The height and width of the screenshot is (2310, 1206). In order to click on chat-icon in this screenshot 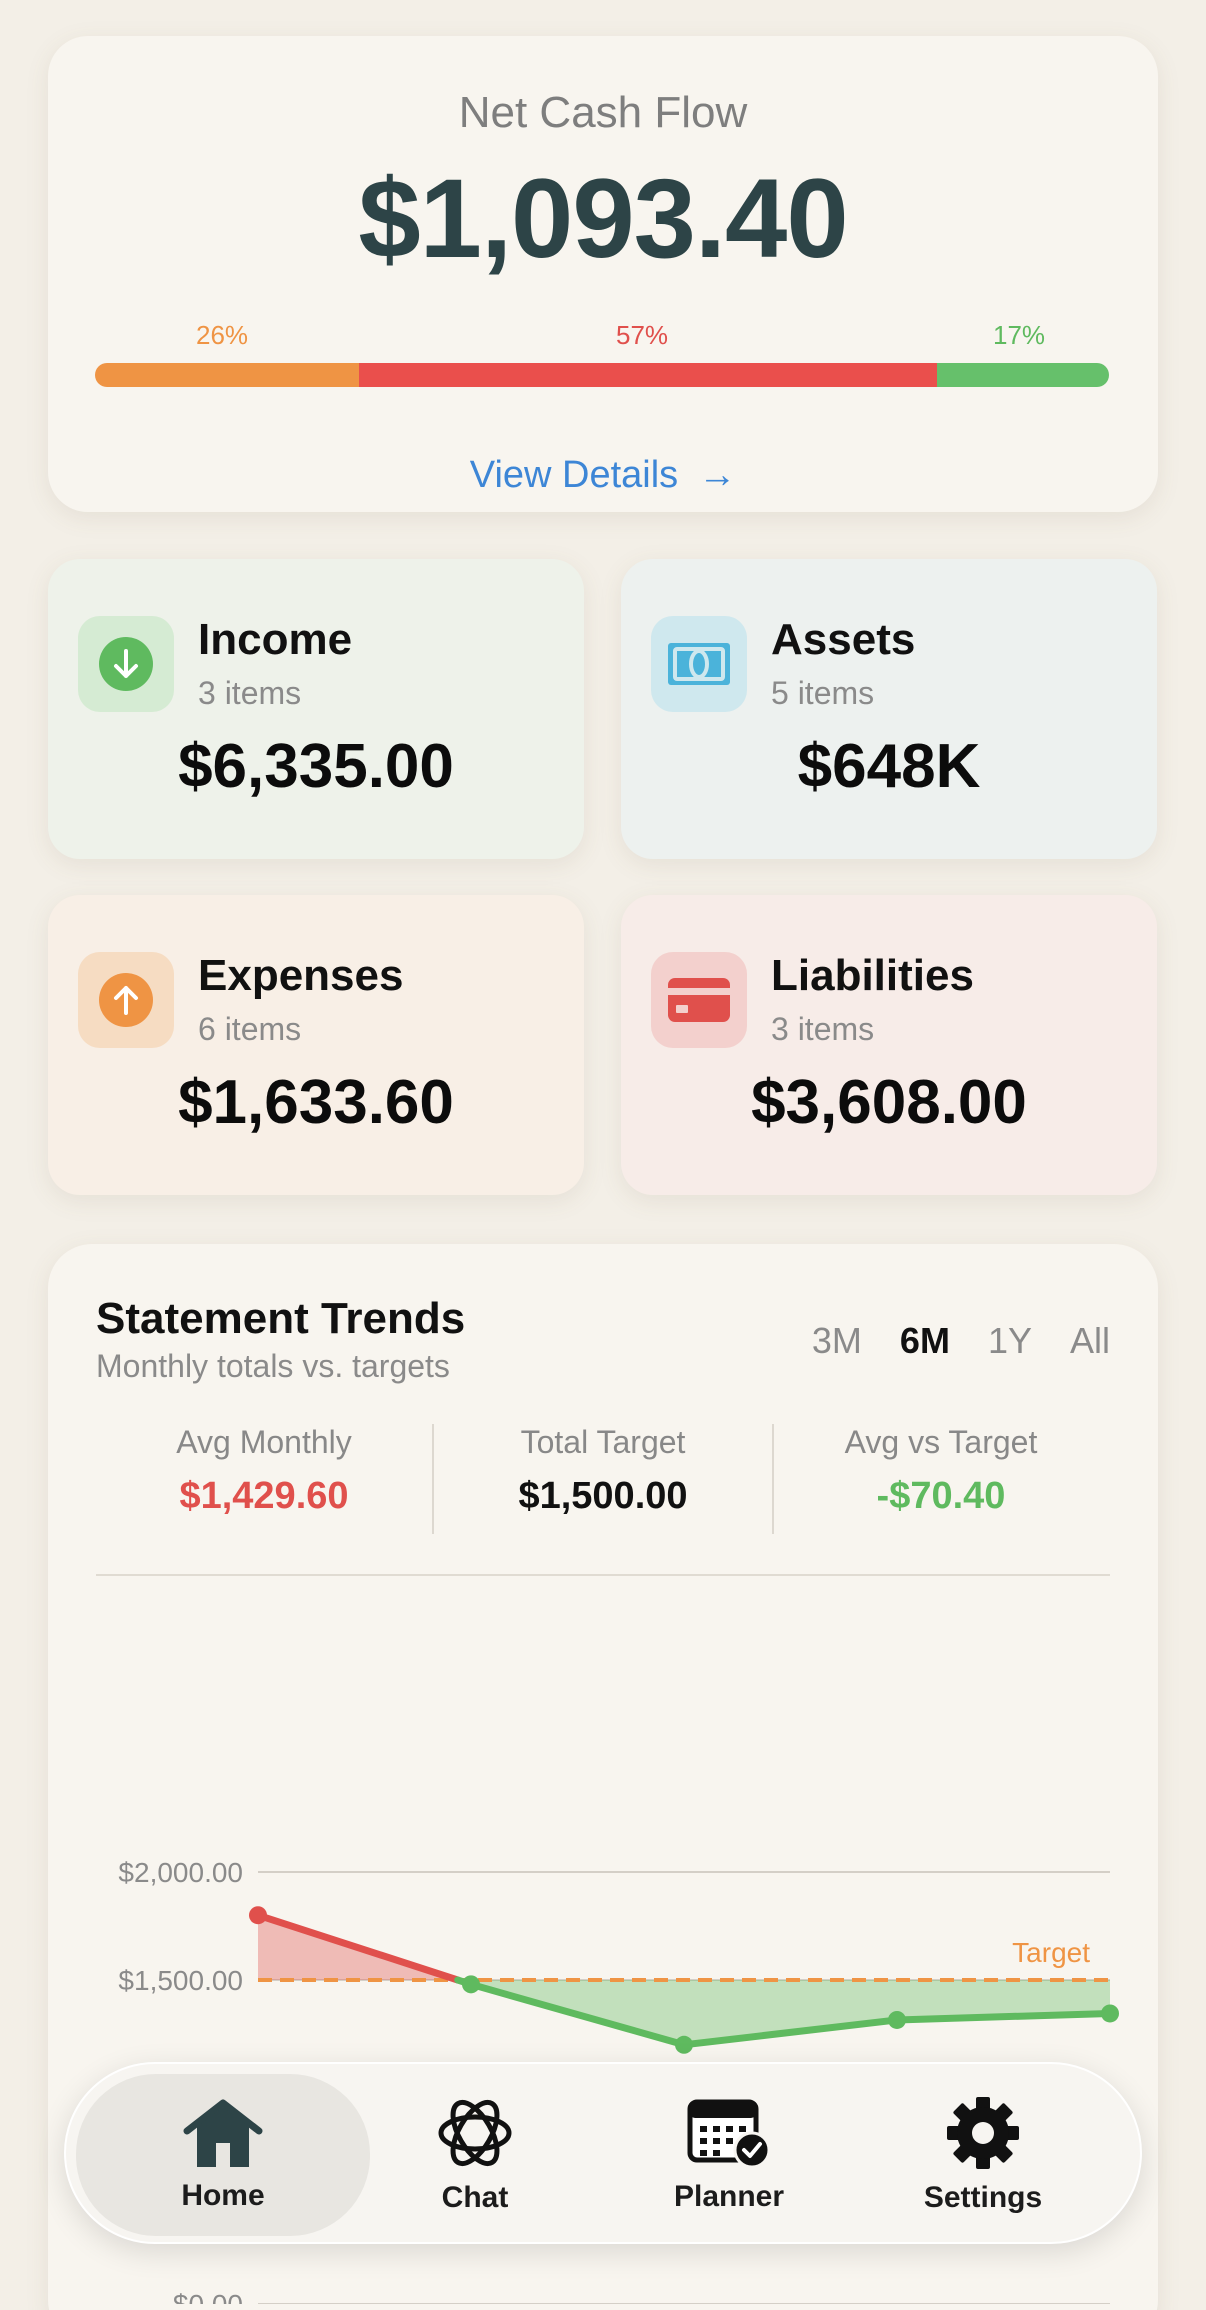, I will do `click(475, 2133)`.